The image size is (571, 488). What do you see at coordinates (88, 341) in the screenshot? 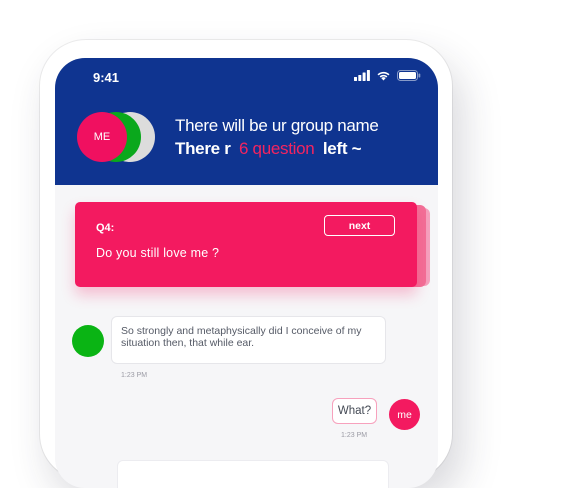
I see `sender-avatar` at bounding box center [88, 341].